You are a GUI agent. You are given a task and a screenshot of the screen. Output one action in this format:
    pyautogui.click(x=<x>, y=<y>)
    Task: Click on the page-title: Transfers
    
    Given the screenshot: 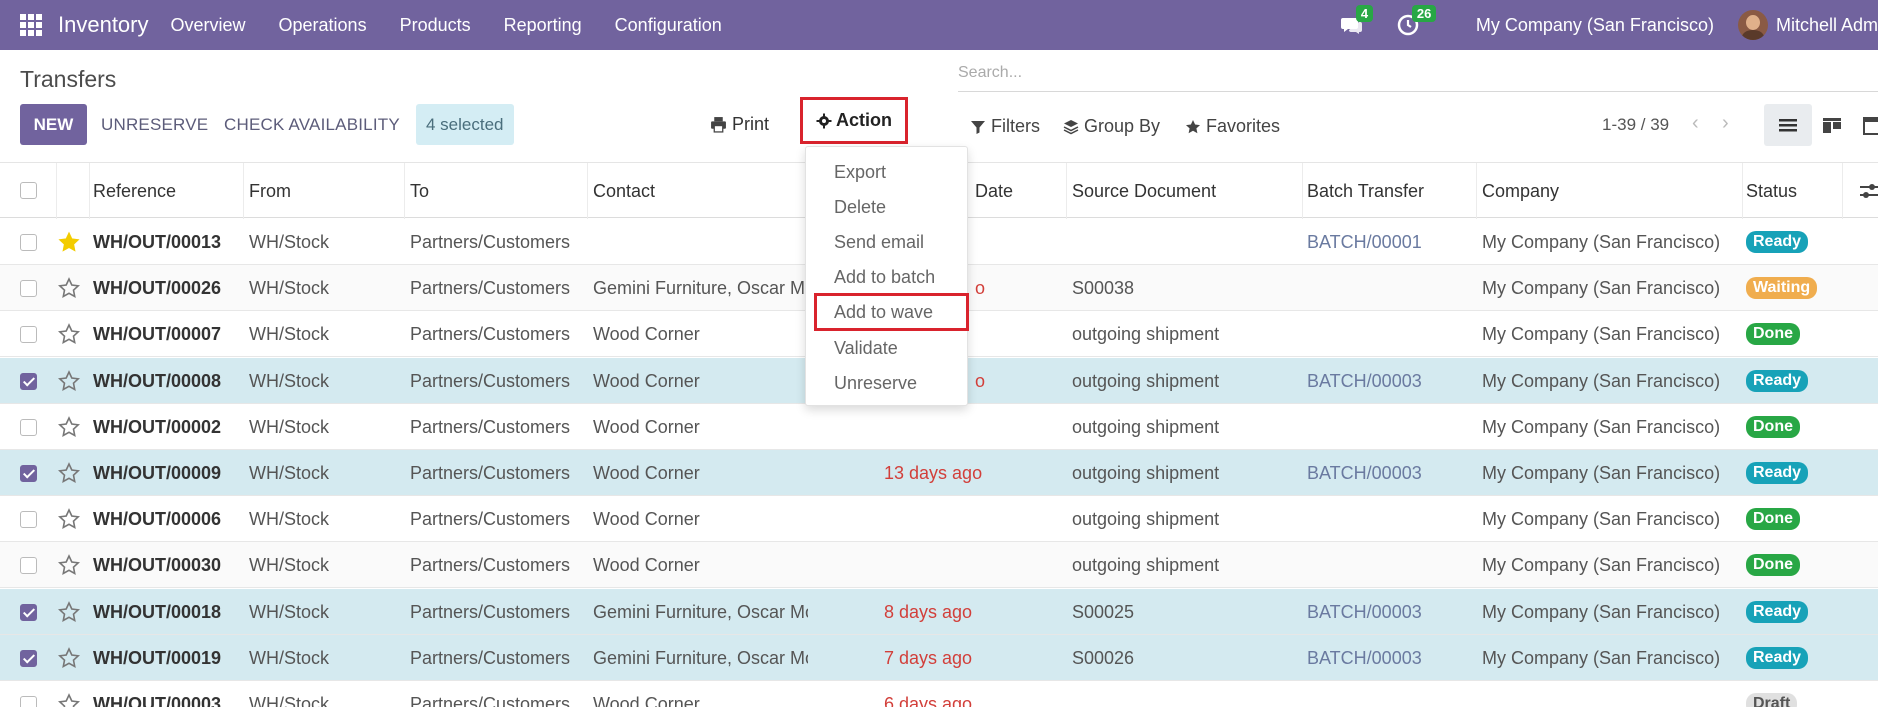 What is the action you would take?
    pyautogui.click(x=68, y=79)
    